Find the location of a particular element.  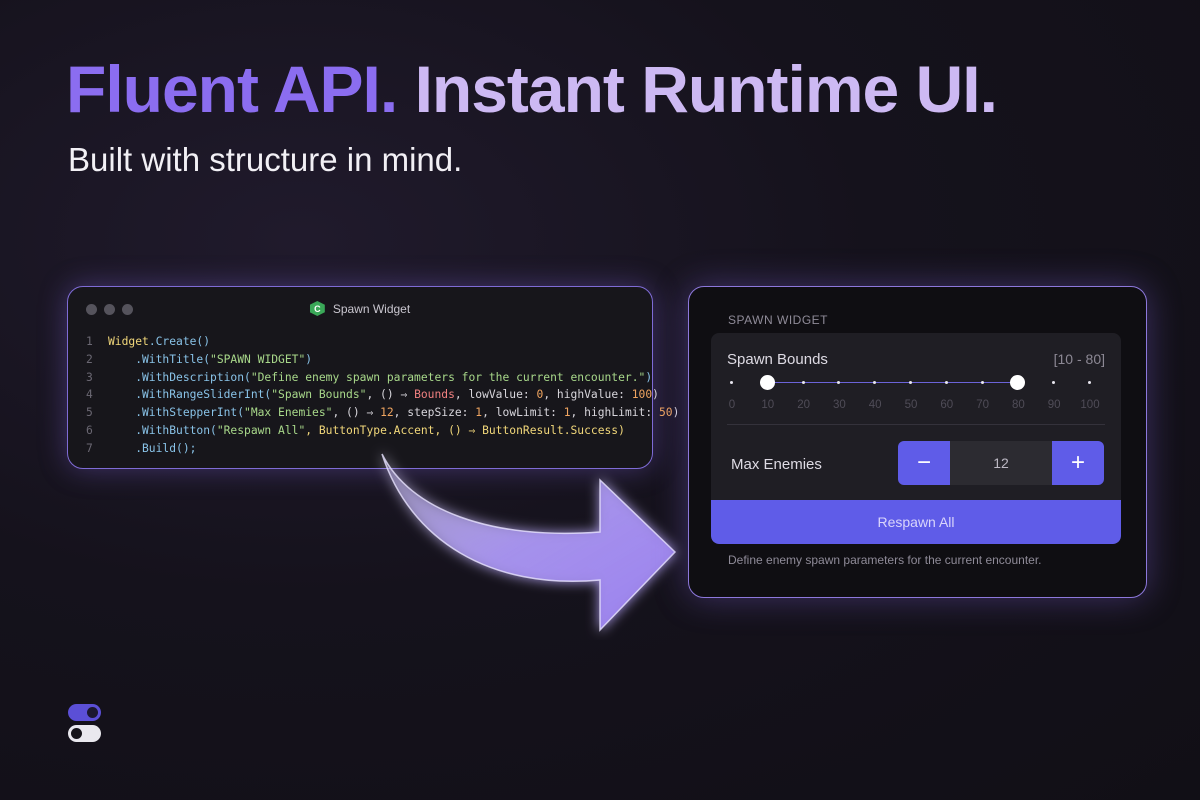

line-number: 6 is located at coordinates (89, 430).